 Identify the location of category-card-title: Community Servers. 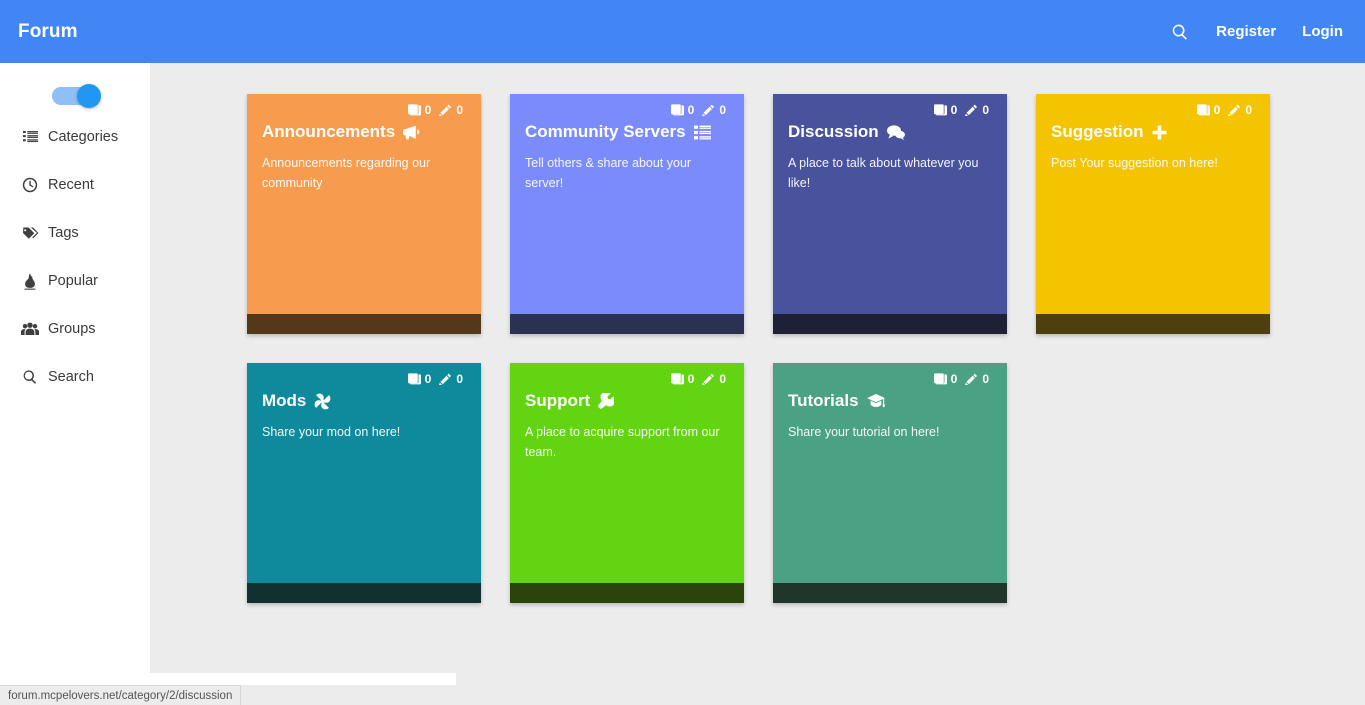
(627, 132).